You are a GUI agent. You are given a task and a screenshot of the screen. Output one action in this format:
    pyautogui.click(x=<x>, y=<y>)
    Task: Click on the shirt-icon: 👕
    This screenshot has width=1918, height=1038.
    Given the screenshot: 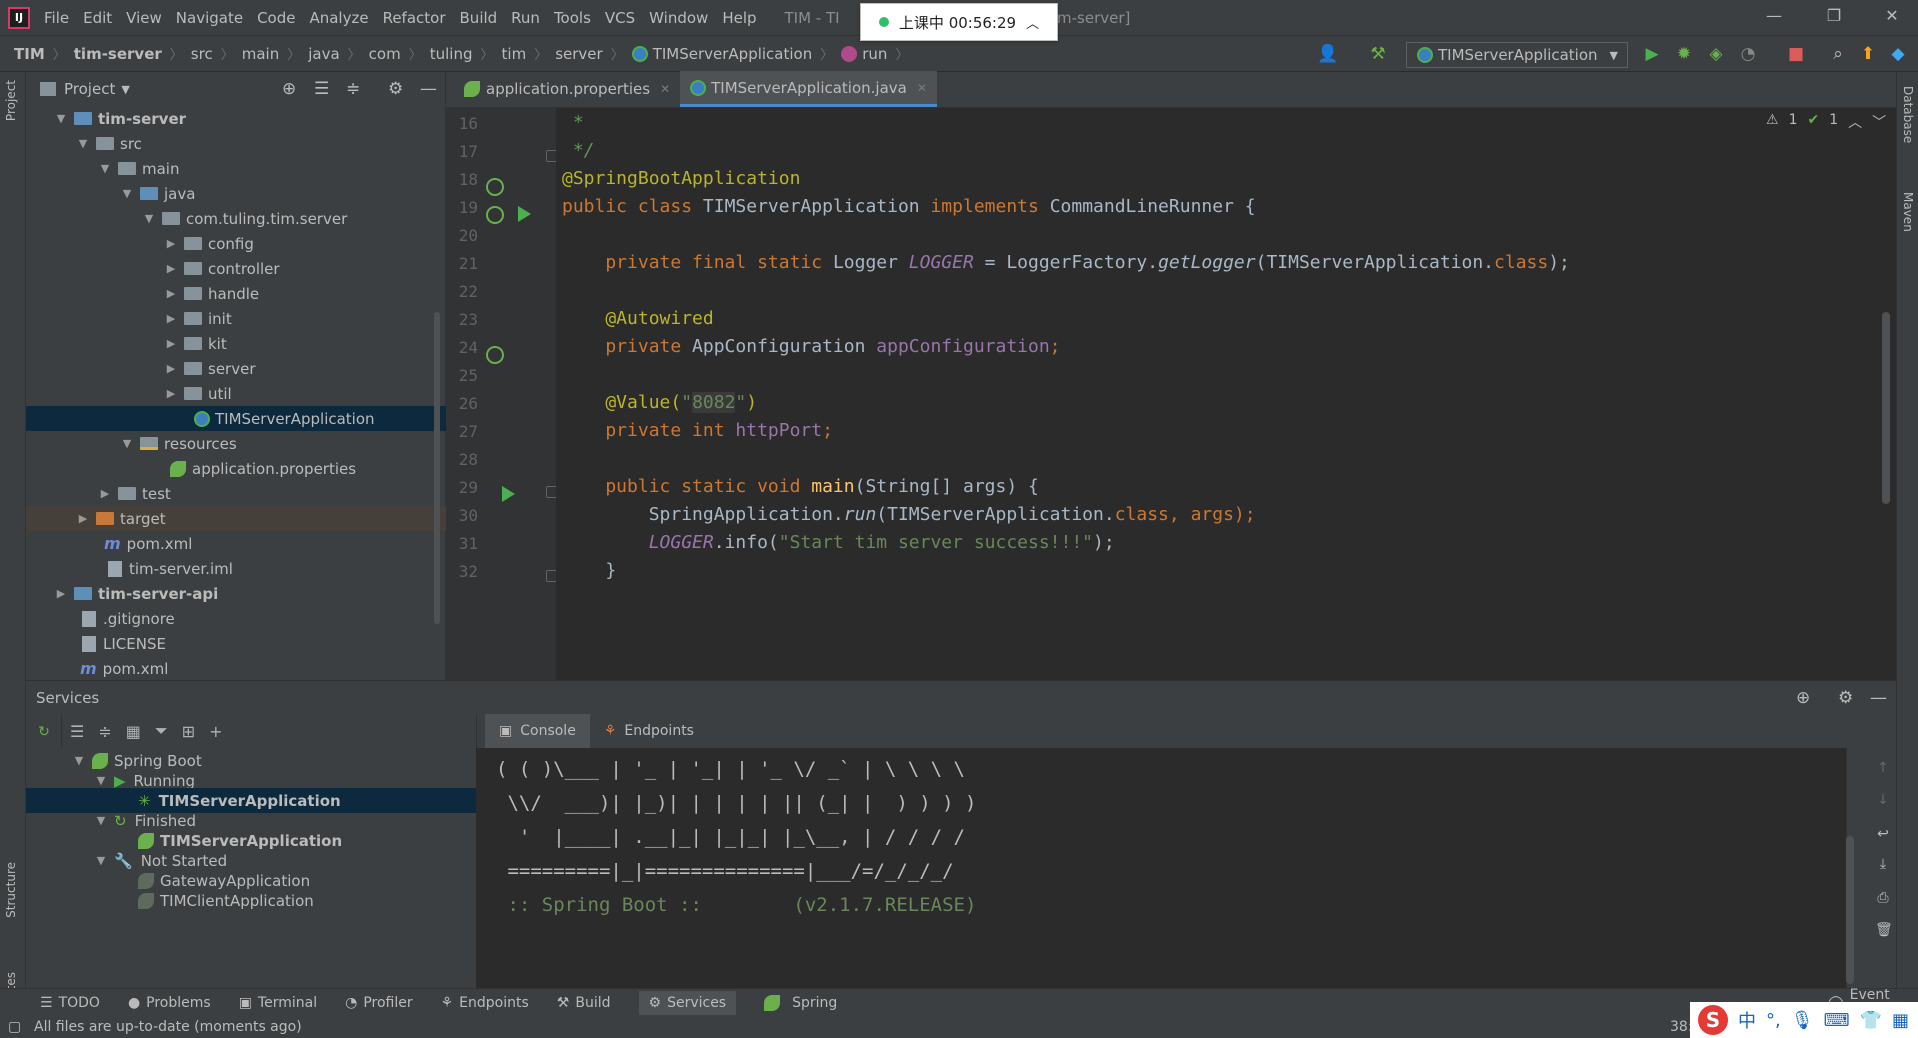 What is the action you would take?
    pyautogui.click(x=1871, y=1020)
    